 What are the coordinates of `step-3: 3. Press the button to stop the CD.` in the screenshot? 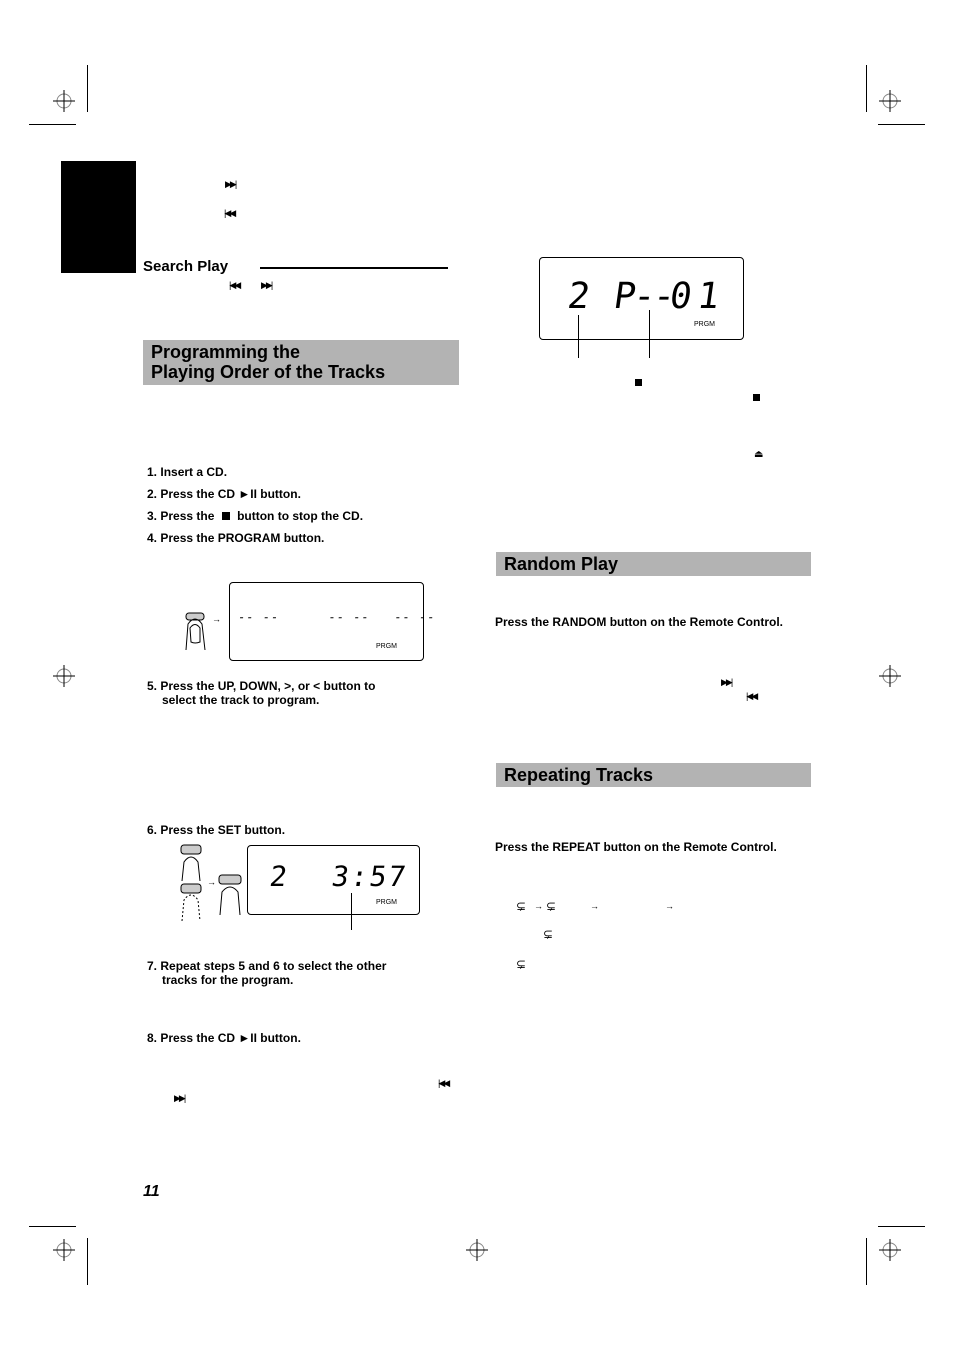 It's located at (255, 516).